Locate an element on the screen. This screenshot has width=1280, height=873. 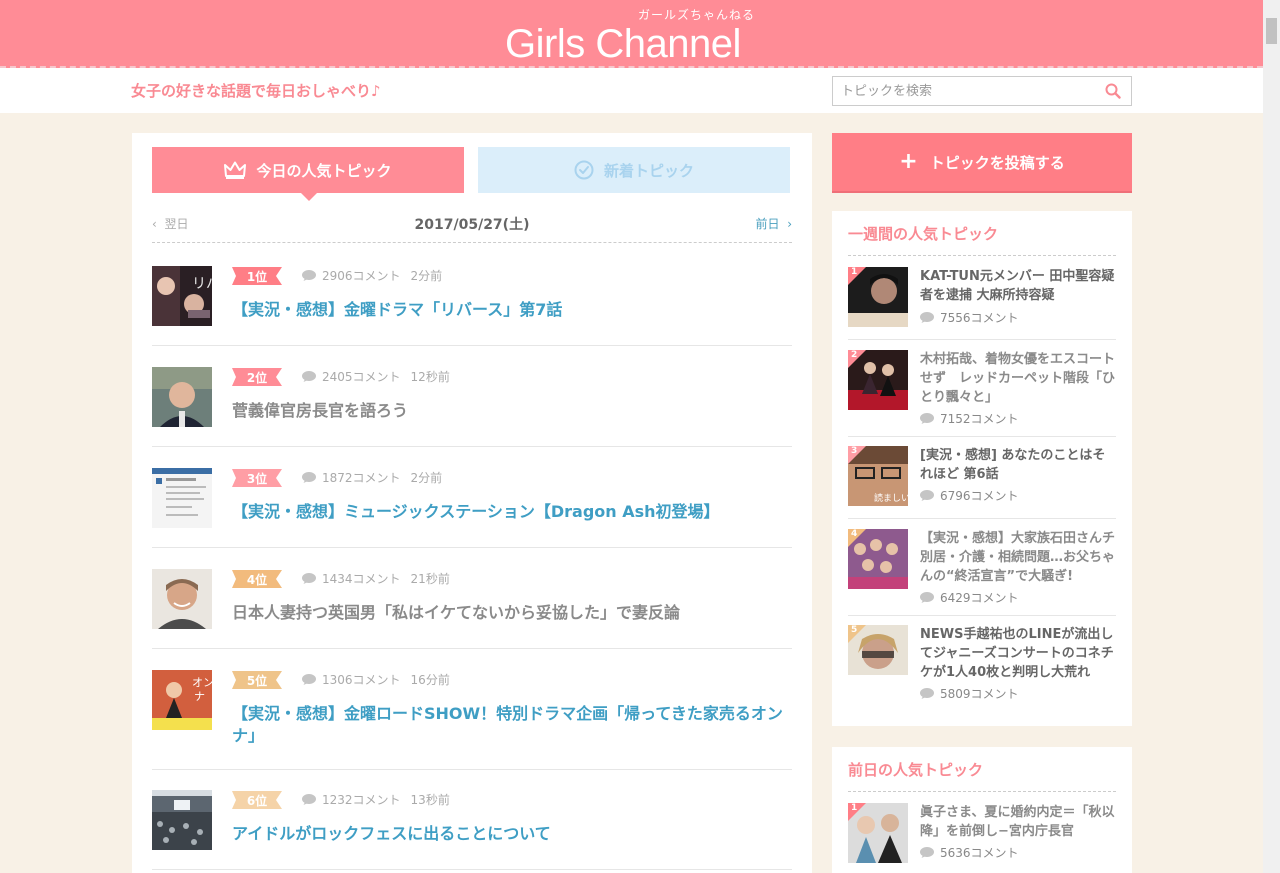
comment-count: 6796コメント is located at coordinates (979, 496).